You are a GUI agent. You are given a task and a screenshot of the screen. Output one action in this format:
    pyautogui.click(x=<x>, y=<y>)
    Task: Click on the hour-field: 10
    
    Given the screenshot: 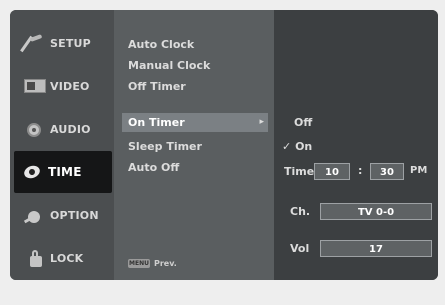 What is the action you would take?
    pyautogui.click(x=332, y=171)
    